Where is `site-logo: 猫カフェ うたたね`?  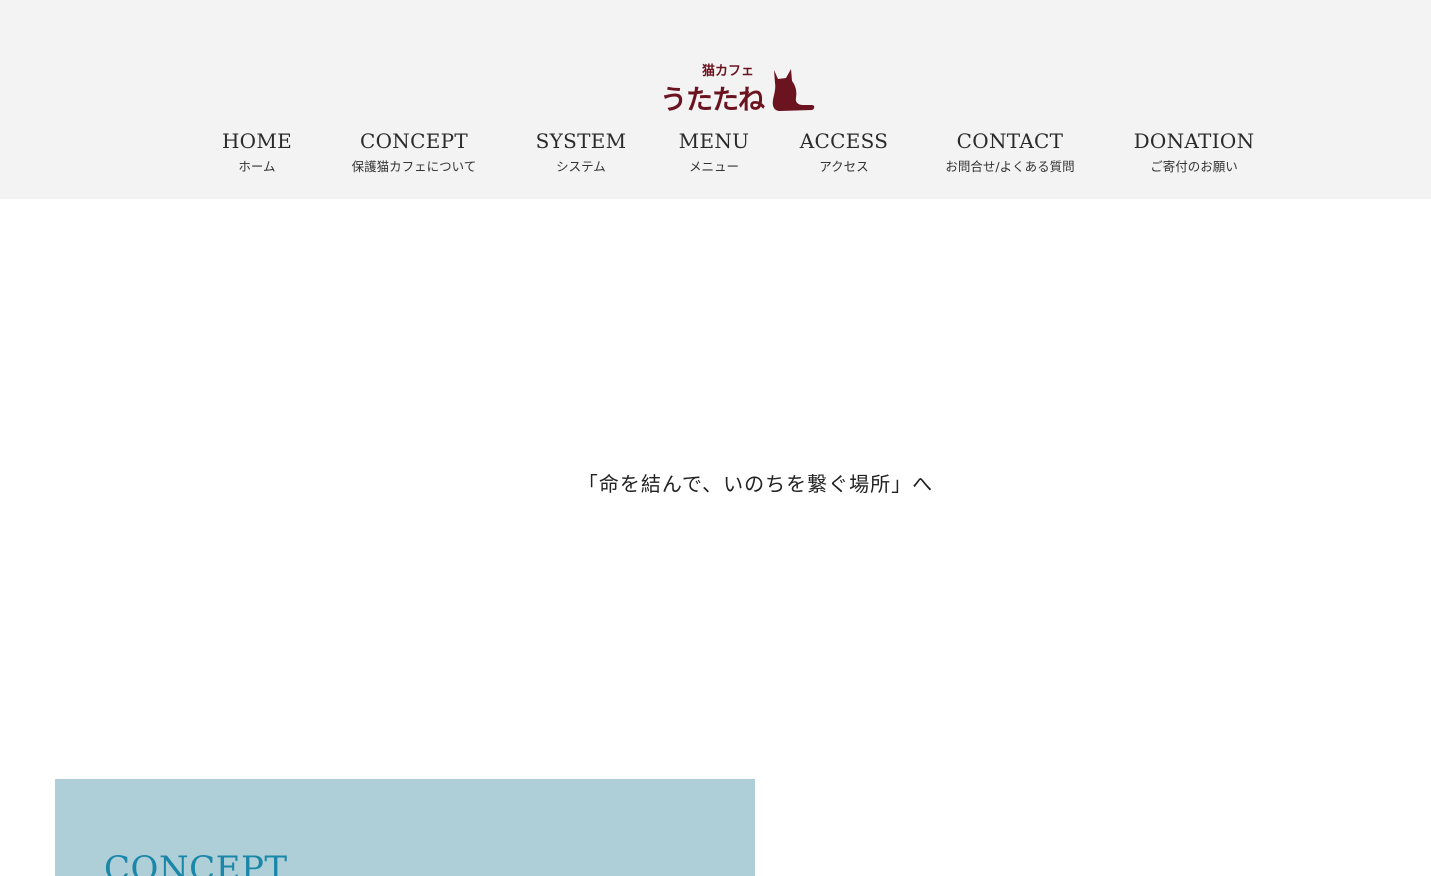 site-logo: 猫カフェ うたたね is located at coordinates (738, 86).